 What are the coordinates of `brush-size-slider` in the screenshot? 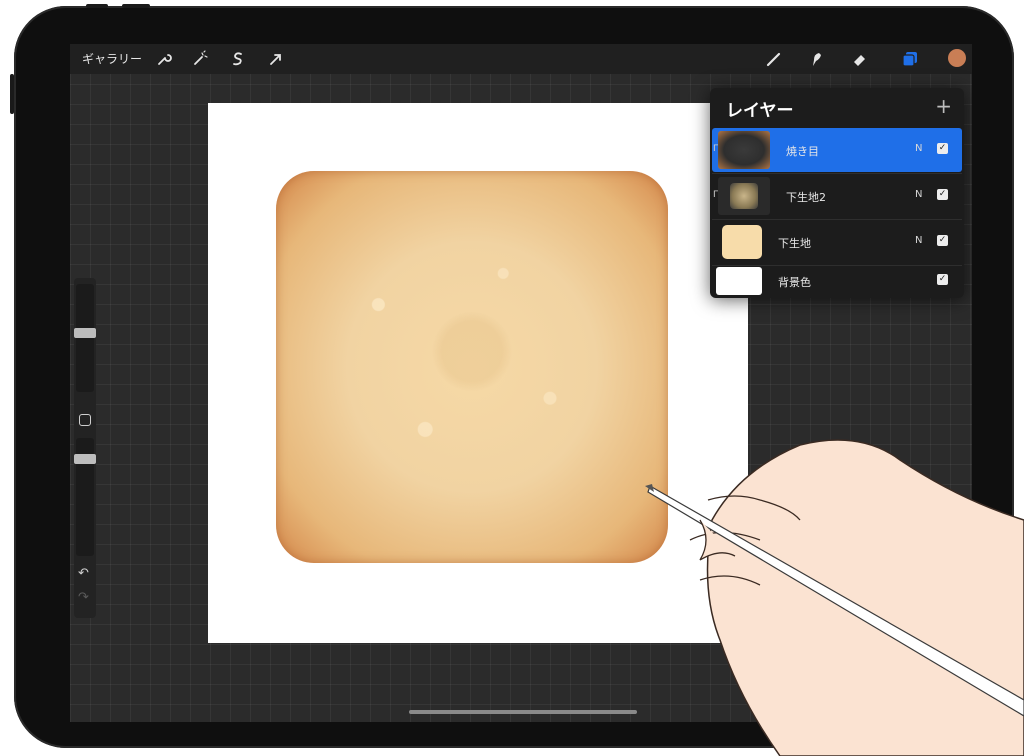 It's located at (85, 338).